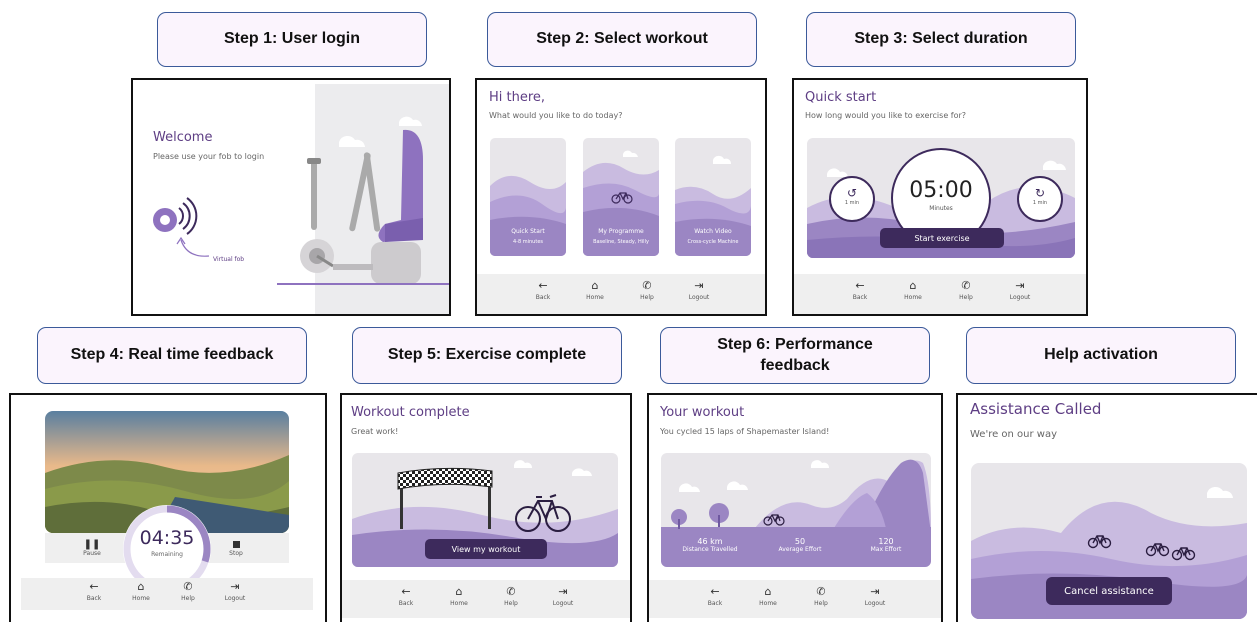 The image size is (1257, 622). I want to click on watch-video-label: Watch Video, so click(713, 231).